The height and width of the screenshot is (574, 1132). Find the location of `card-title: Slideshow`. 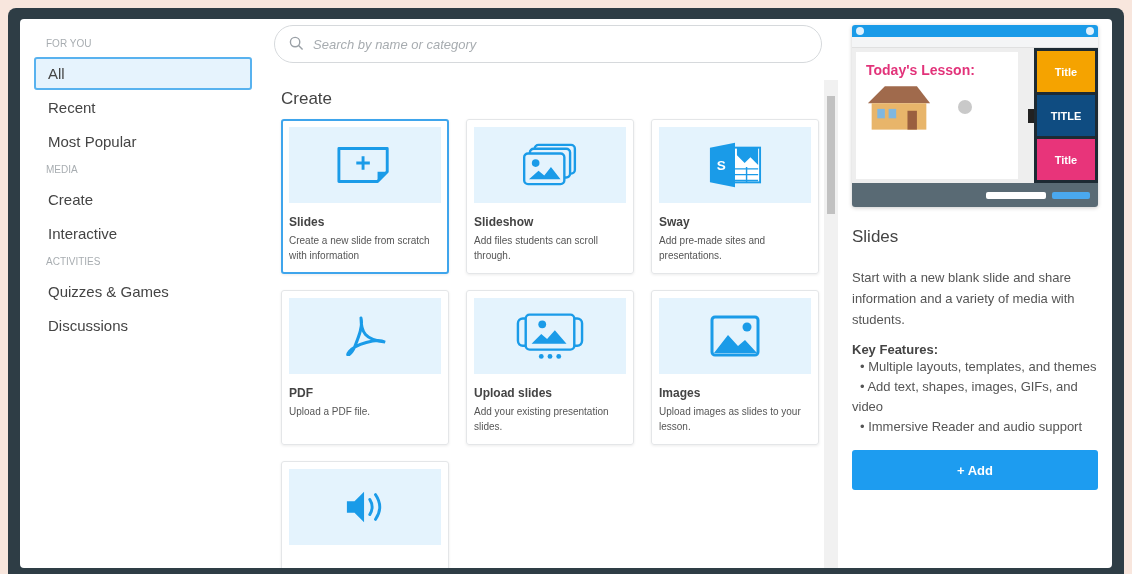

card-title: Slideshow is located at coordinates (504, 222).